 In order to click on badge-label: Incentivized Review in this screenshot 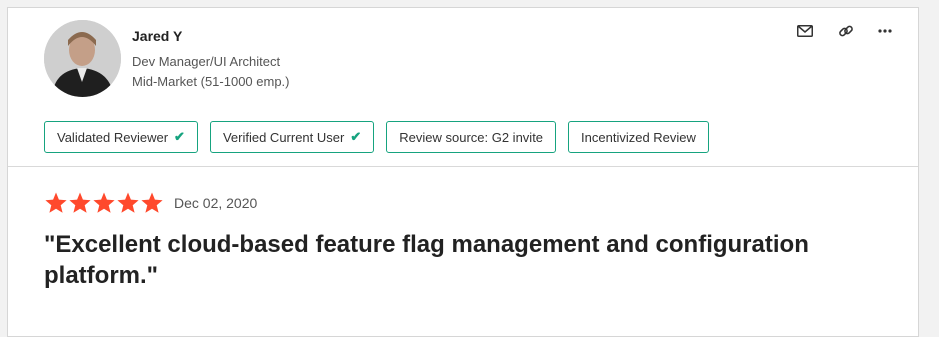, I will do `click(638, 137)`.